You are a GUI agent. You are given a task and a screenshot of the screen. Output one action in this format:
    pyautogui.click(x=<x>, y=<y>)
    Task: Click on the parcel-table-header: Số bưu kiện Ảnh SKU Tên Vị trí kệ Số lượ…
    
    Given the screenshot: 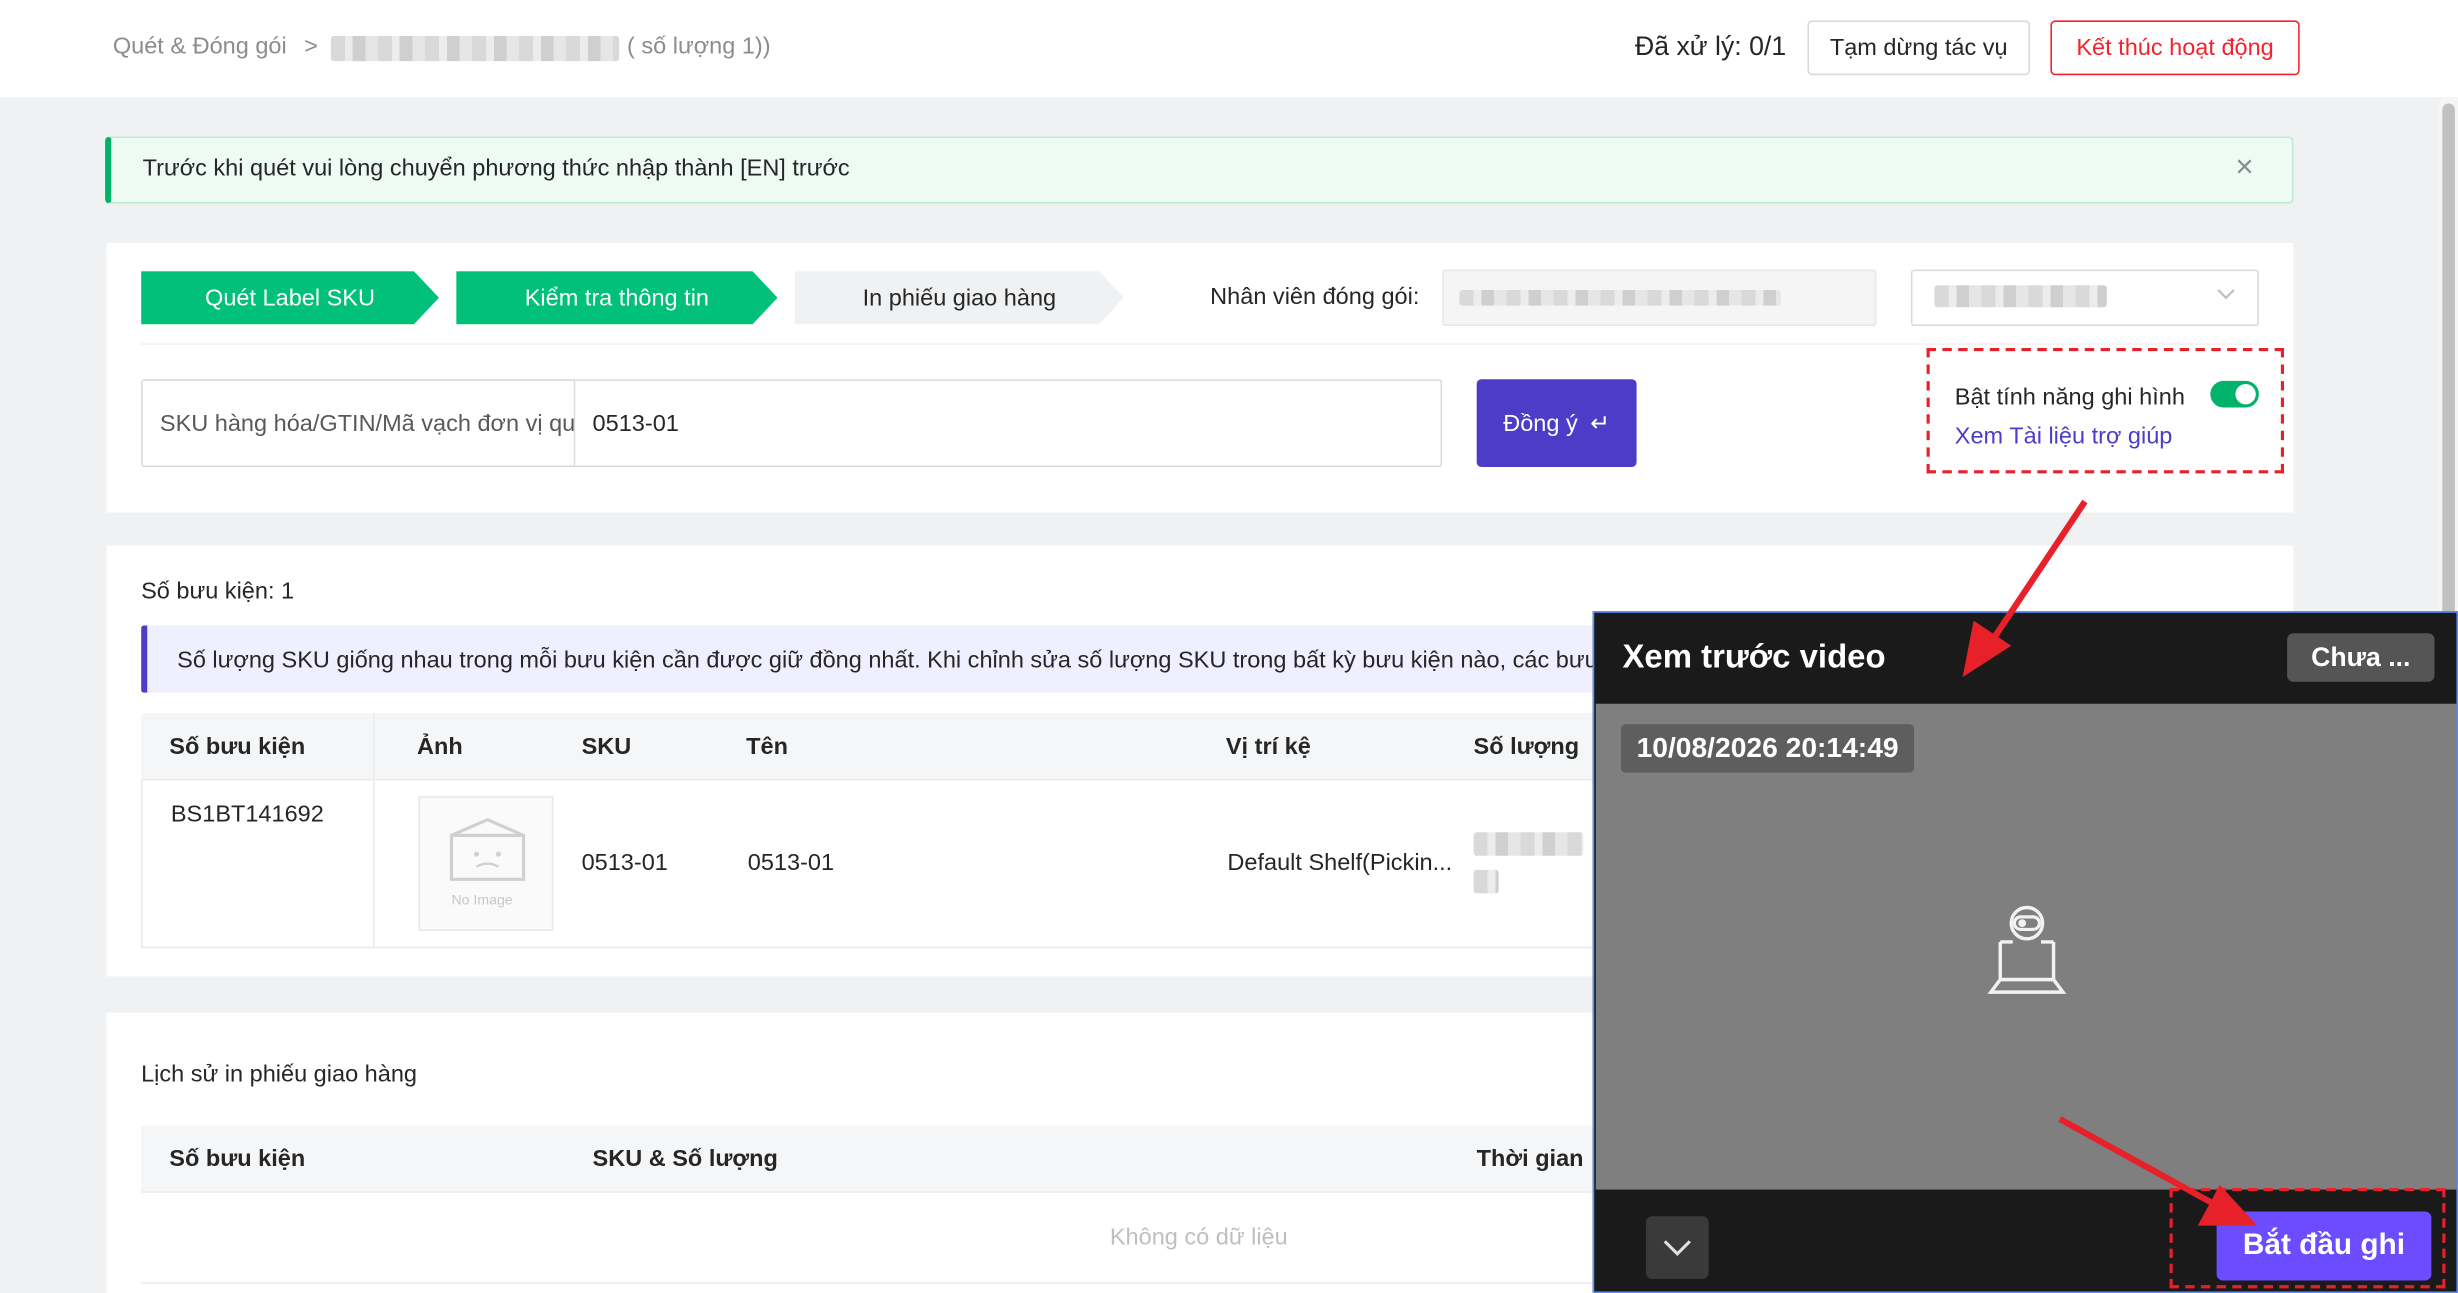 What is the action you would take?
    pyautogui.click(x=870, y=747)
    